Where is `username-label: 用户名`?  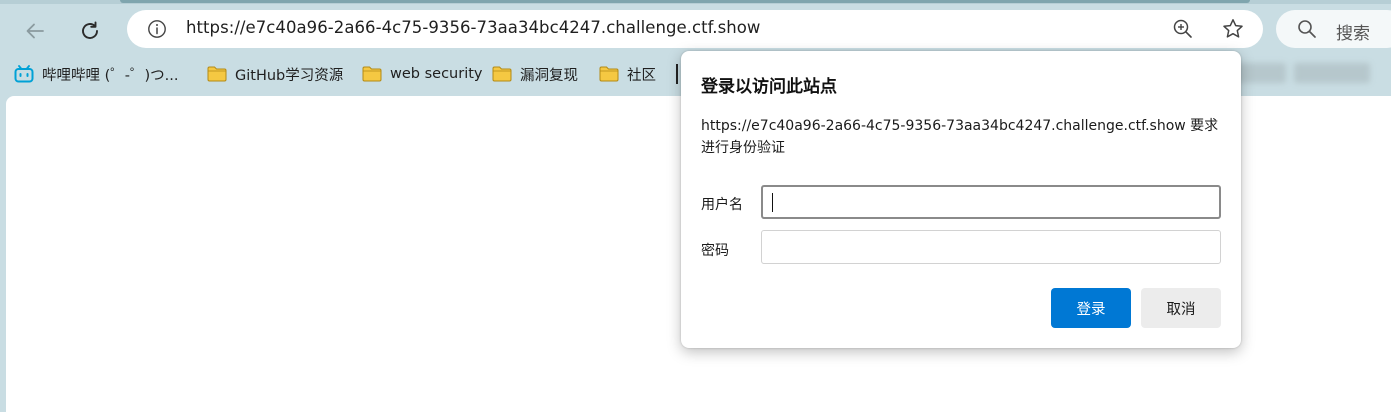
username-label: 用户名 is located at coordinates (722, 205).